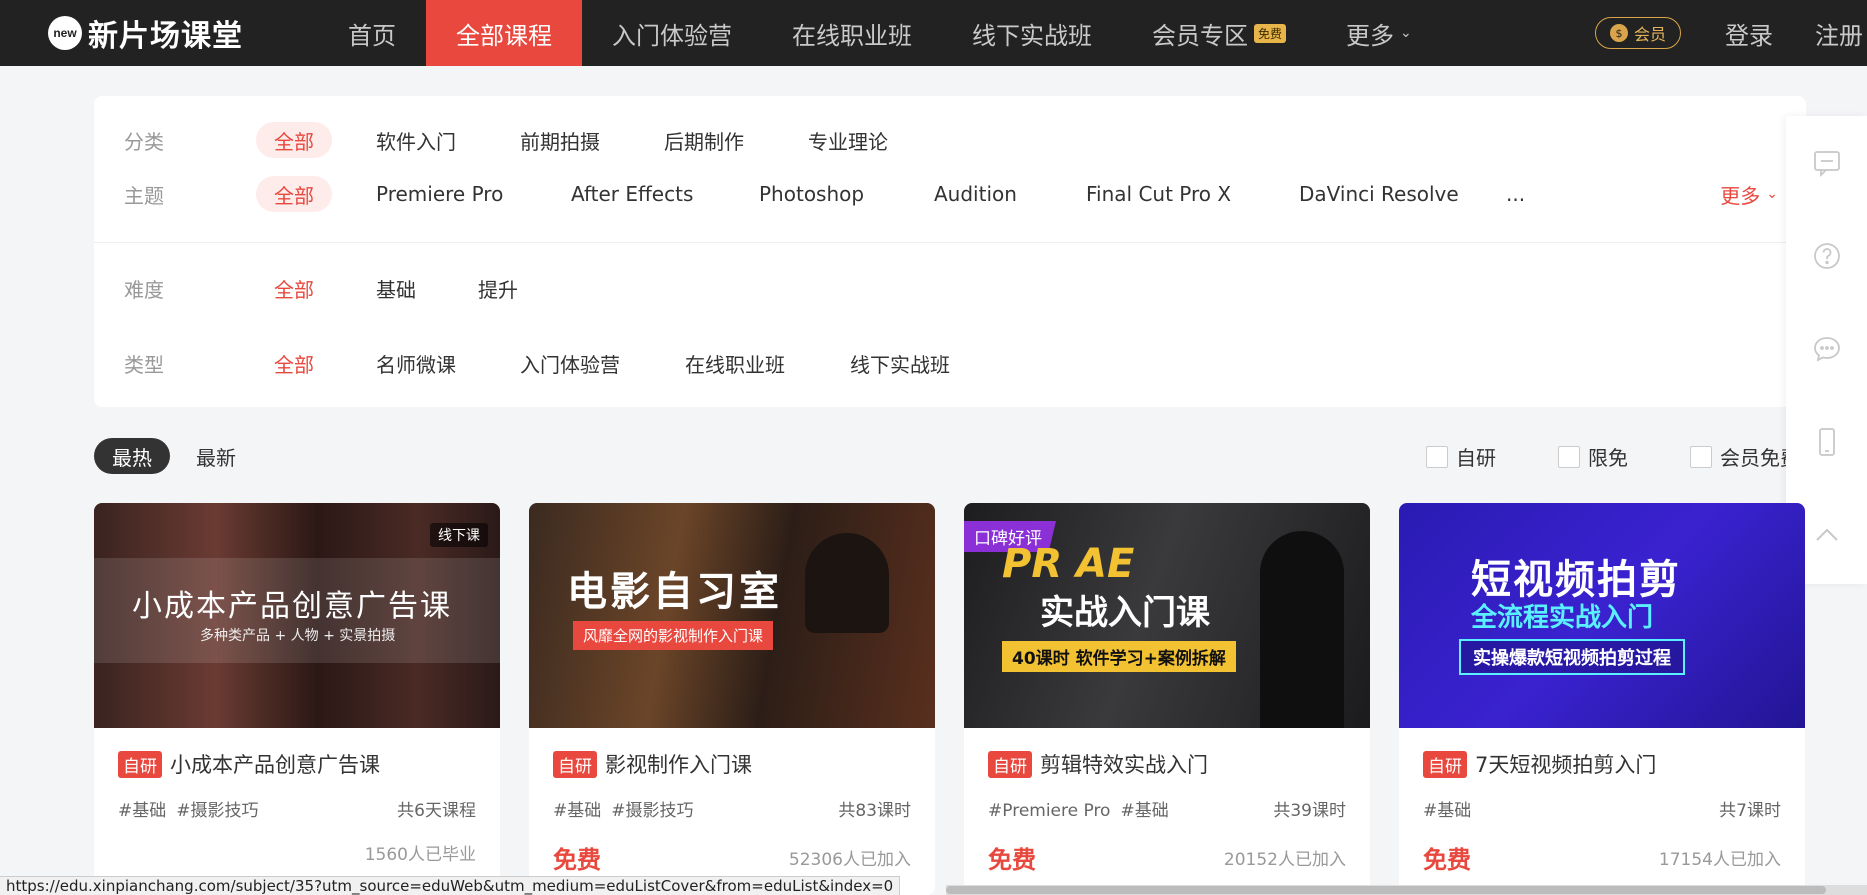 This screenshot has width=1867, height=895. I want to click on phone-icon, so click(1826, 441).